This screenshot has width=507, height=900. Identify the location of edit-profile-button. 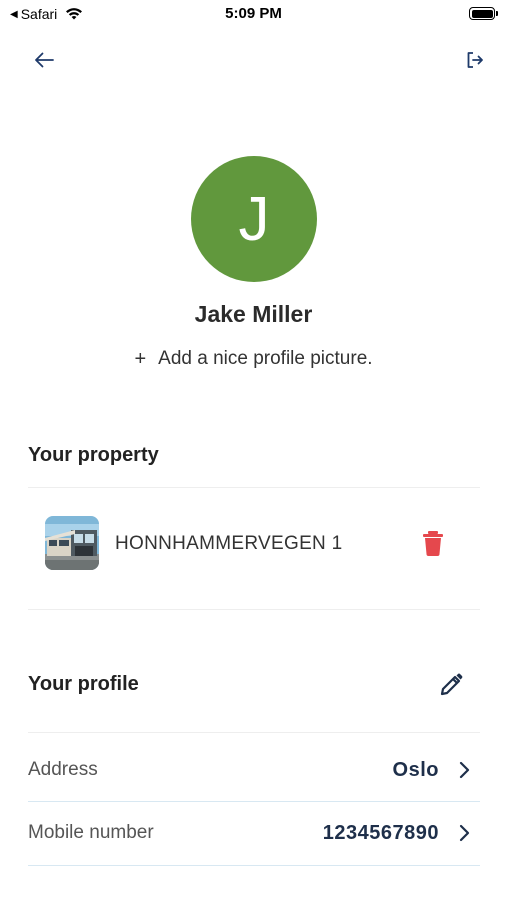
(451, 685).